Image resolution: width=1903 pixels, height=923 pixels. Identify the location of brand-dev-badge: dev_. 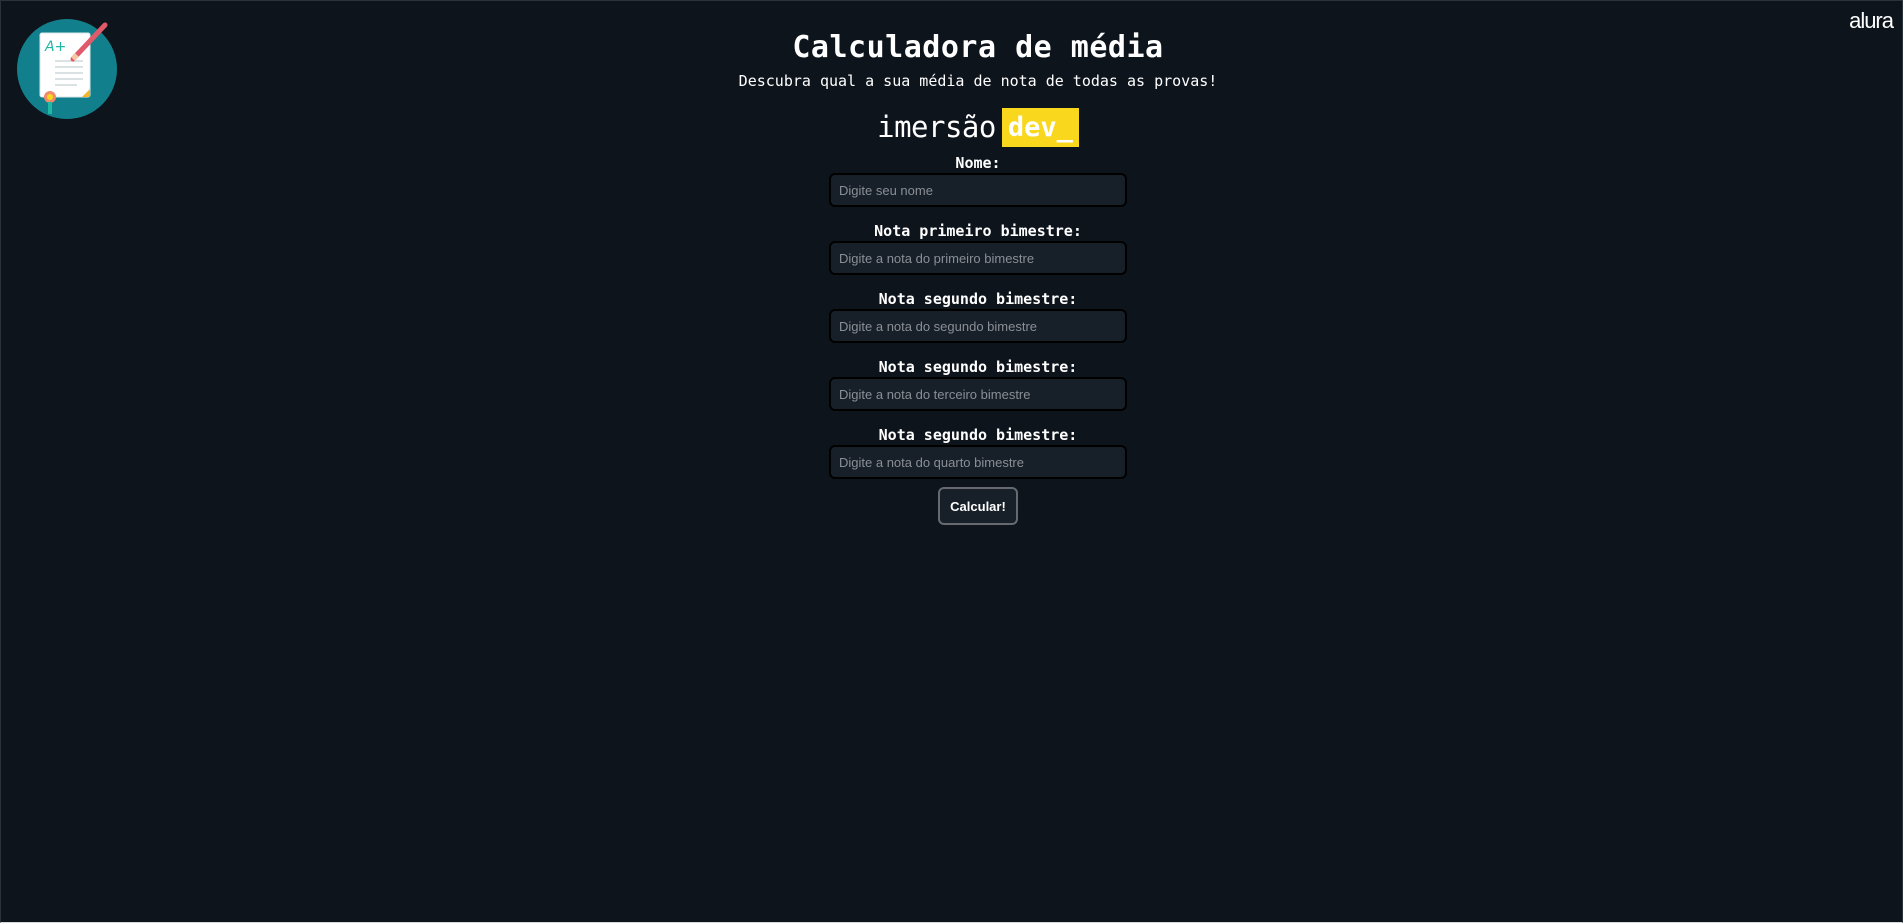
(1040, 127).